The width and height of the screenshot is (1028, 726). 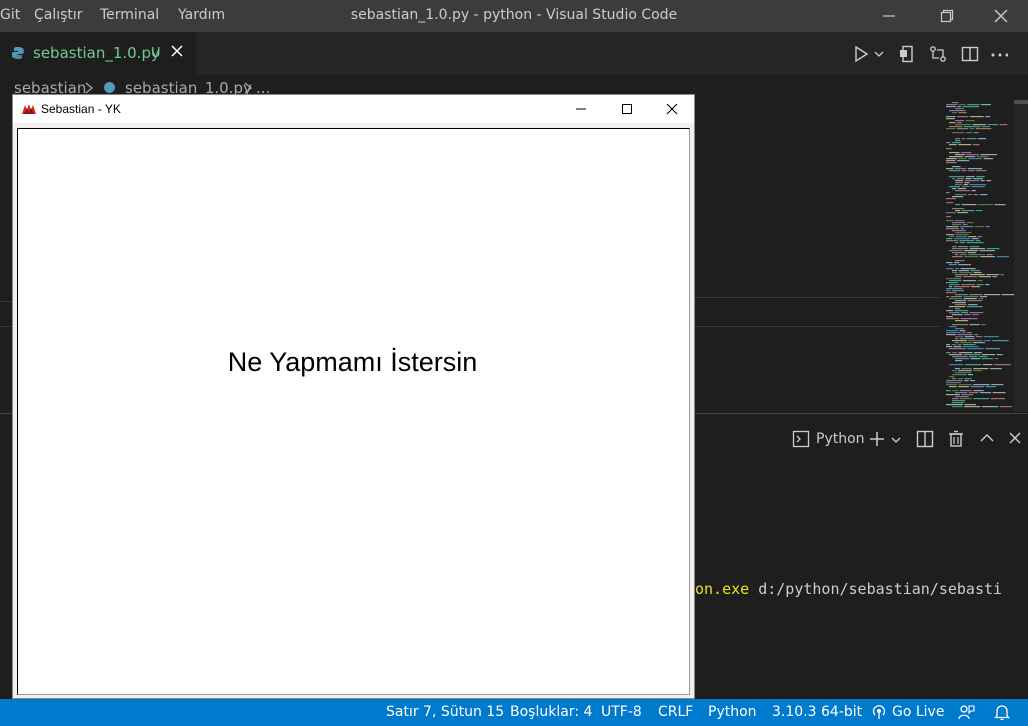 I want to click on status-encoding: UTF-8, so click(x=621, y=712).